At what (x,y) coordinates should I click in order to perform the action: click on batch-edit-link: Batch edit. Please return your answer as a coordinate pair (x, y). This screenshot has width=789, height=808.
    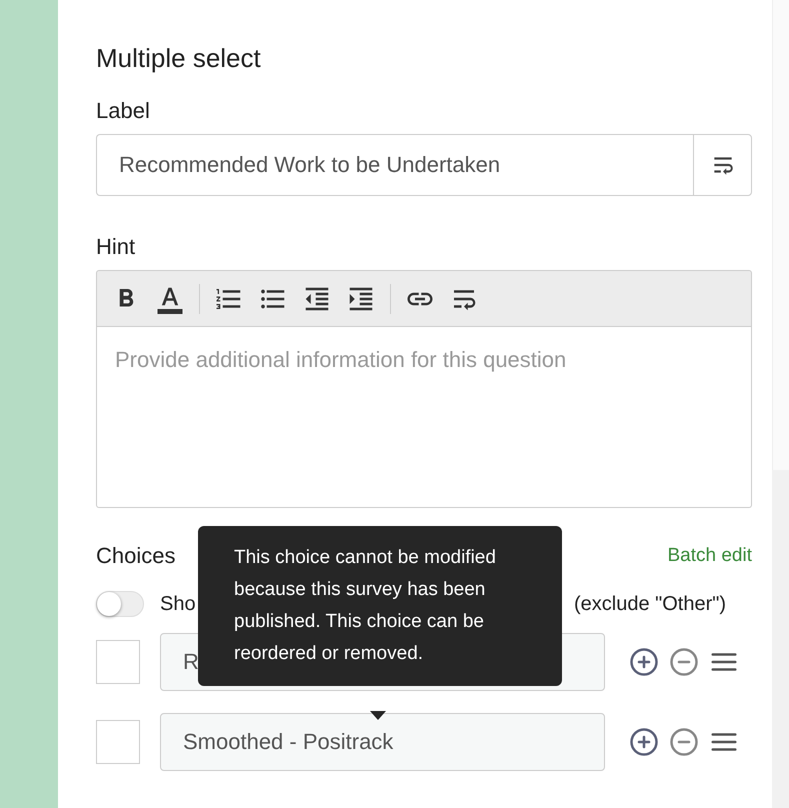
    Looking at the image, I should click on (710, 556).